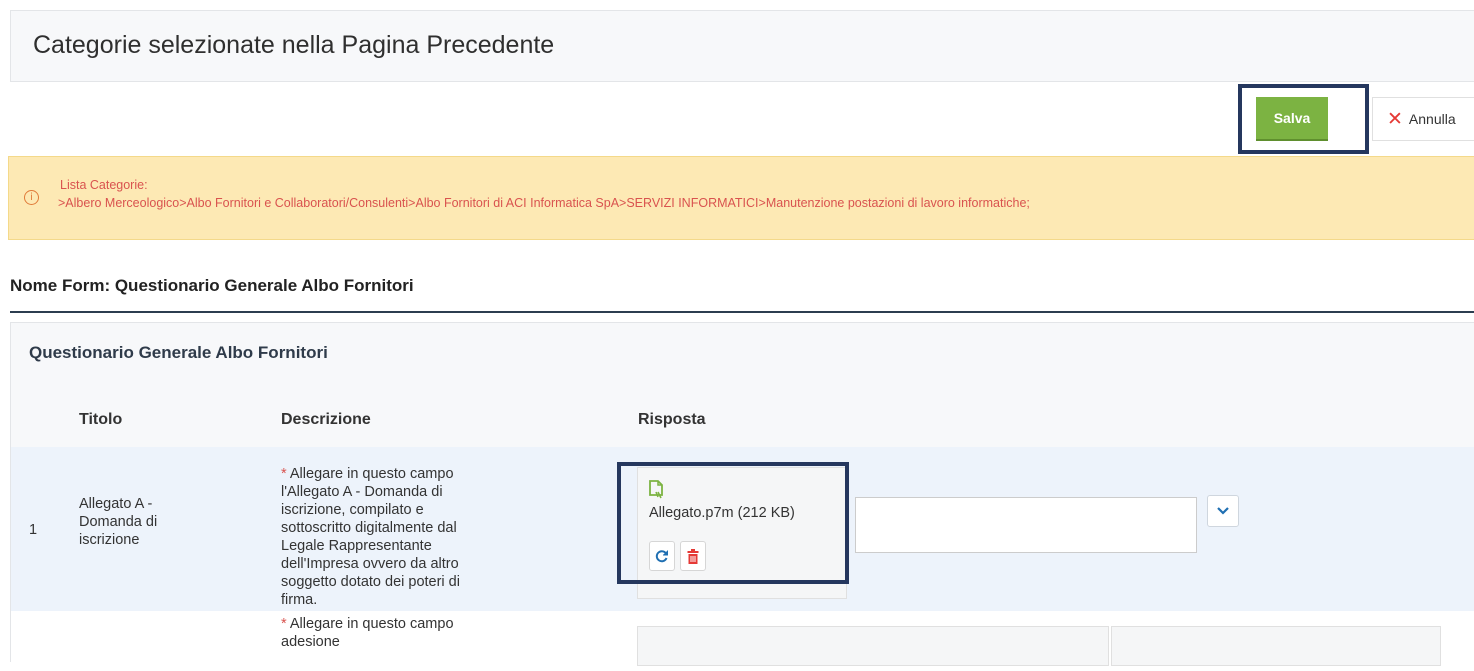 The width and height of the screenshot is (1474, 671). I want to click on table-header: Titolo Descrizione Risposta, so click(742, 421).